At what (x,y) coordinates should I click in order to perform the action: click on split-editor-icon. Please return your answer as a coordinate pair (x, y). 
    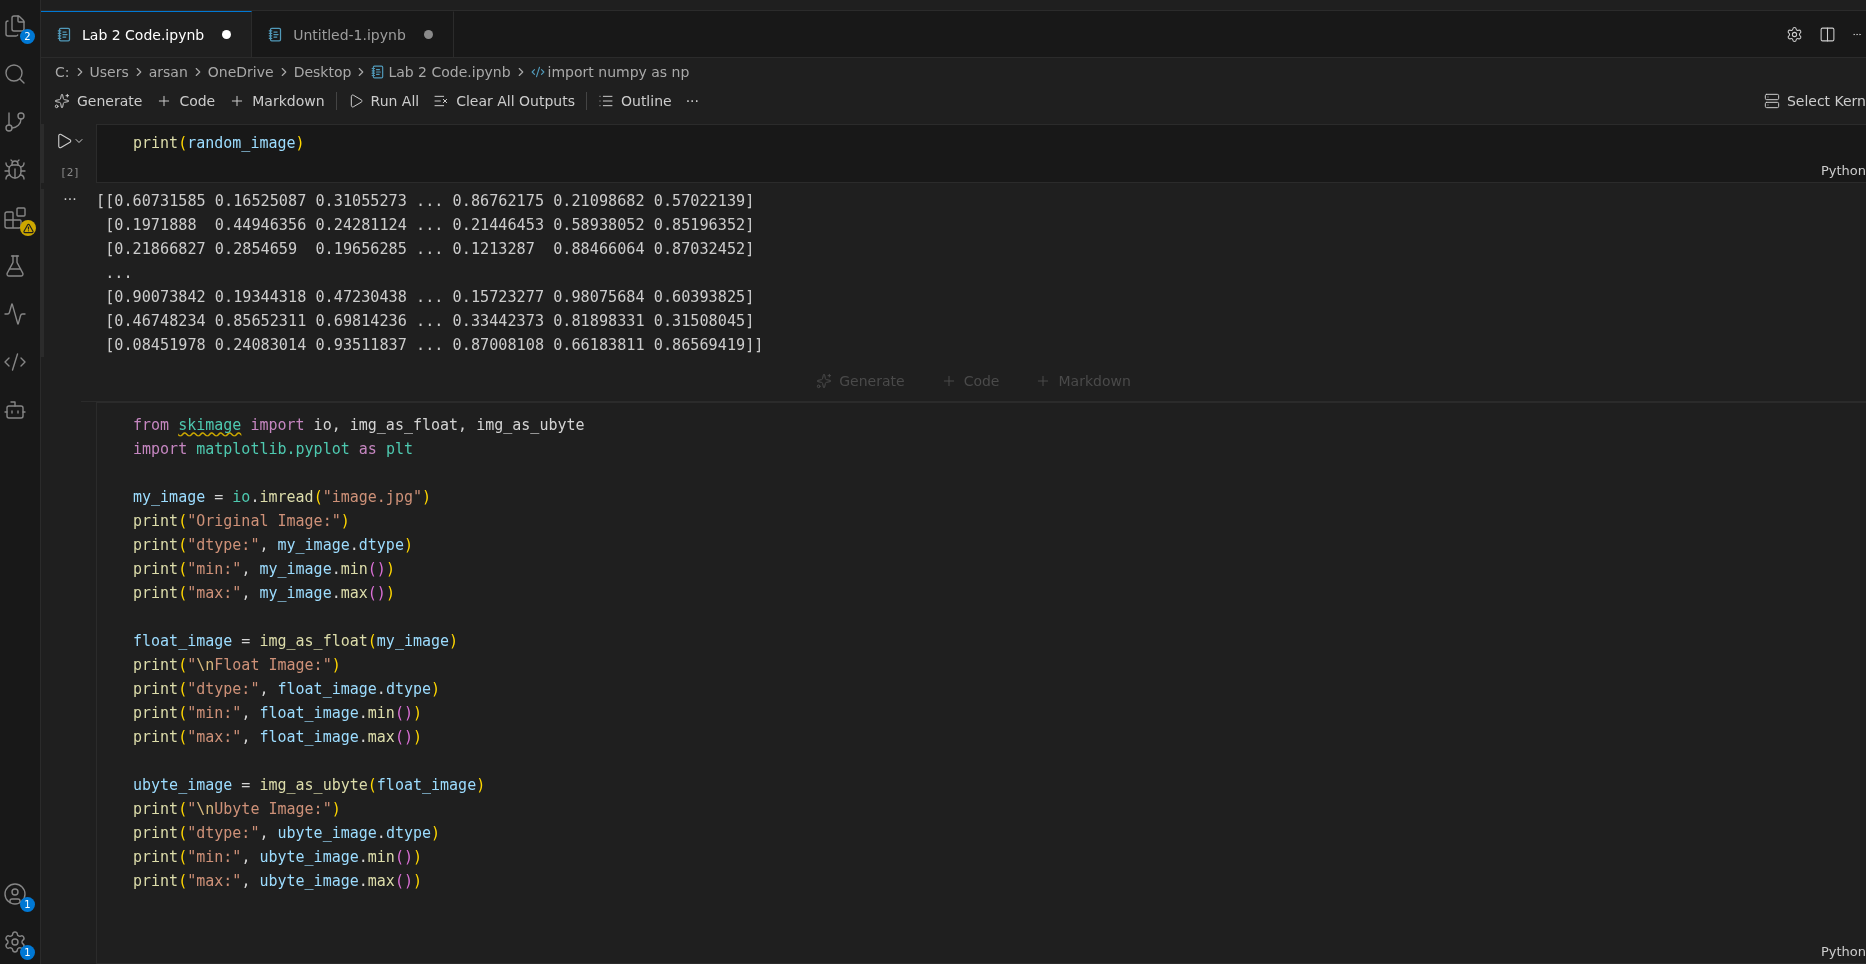
    Looking at the image, I should click on (1827, 34).